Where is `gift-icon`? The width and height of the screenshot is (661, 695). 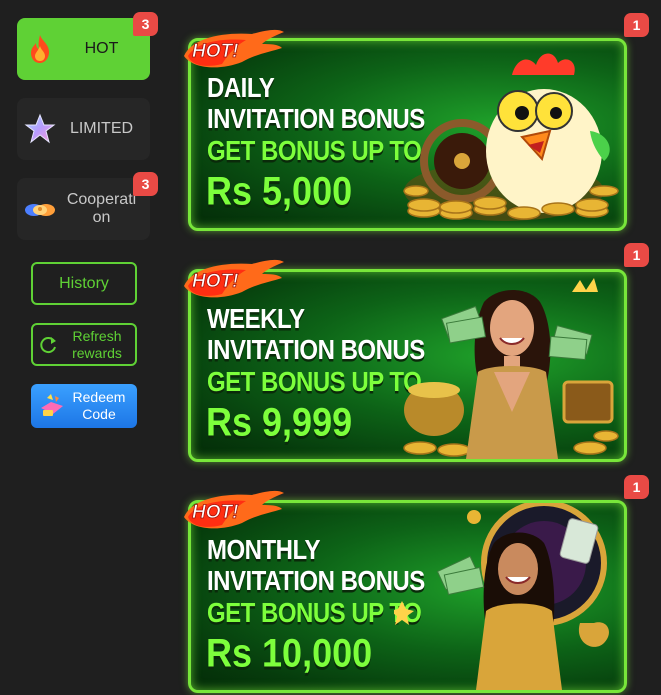
gift-icon is located at coordinates (52, 405).